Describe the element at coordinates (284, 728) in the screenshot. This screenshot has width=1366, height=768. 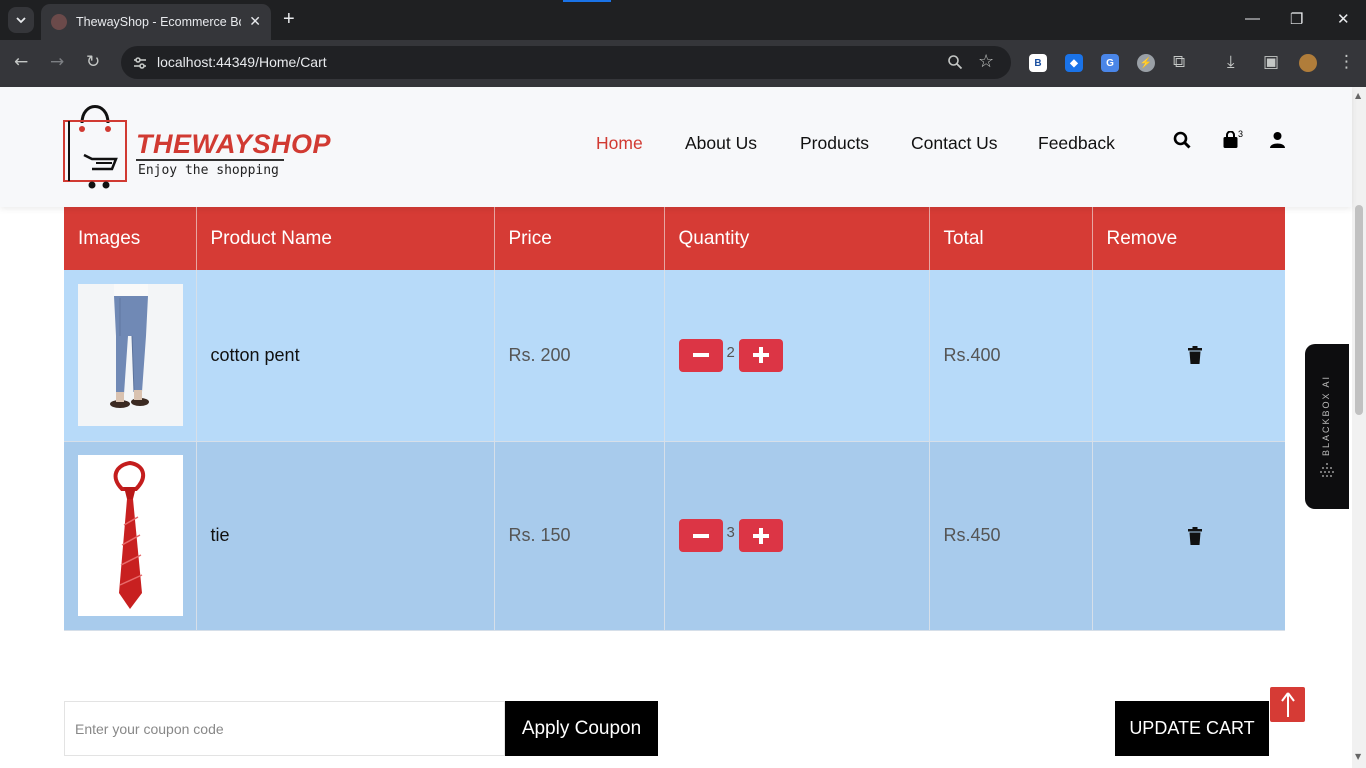
I see `coupon-input` at that location.